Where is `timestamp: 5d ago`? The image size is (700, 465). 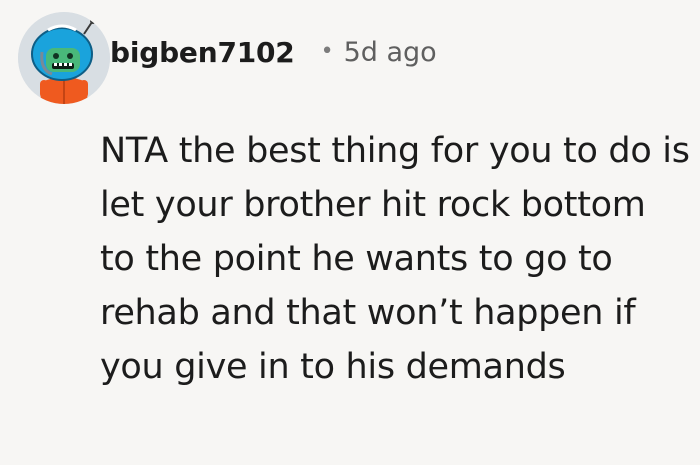
timestamp: 5d ago is located at coordinates (390, 52).